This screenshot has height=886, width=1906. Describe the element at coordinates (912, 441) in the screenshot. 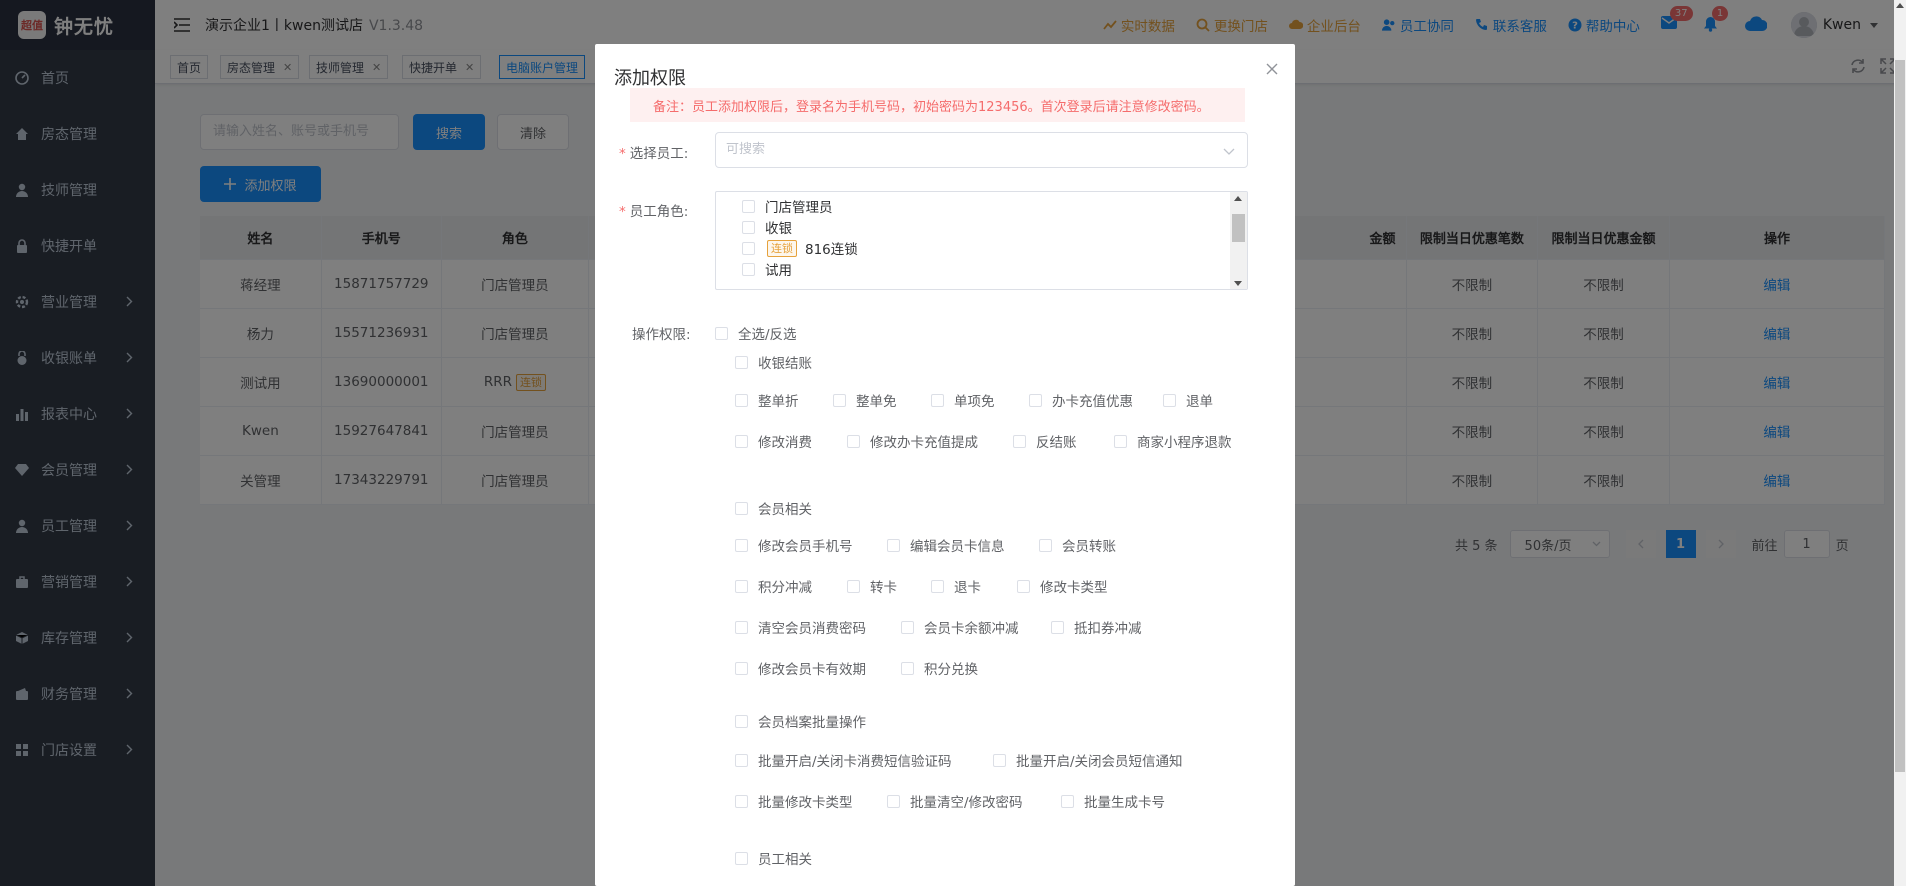

I see `permission-checkbox: 修改办卡充值提成` at that location.